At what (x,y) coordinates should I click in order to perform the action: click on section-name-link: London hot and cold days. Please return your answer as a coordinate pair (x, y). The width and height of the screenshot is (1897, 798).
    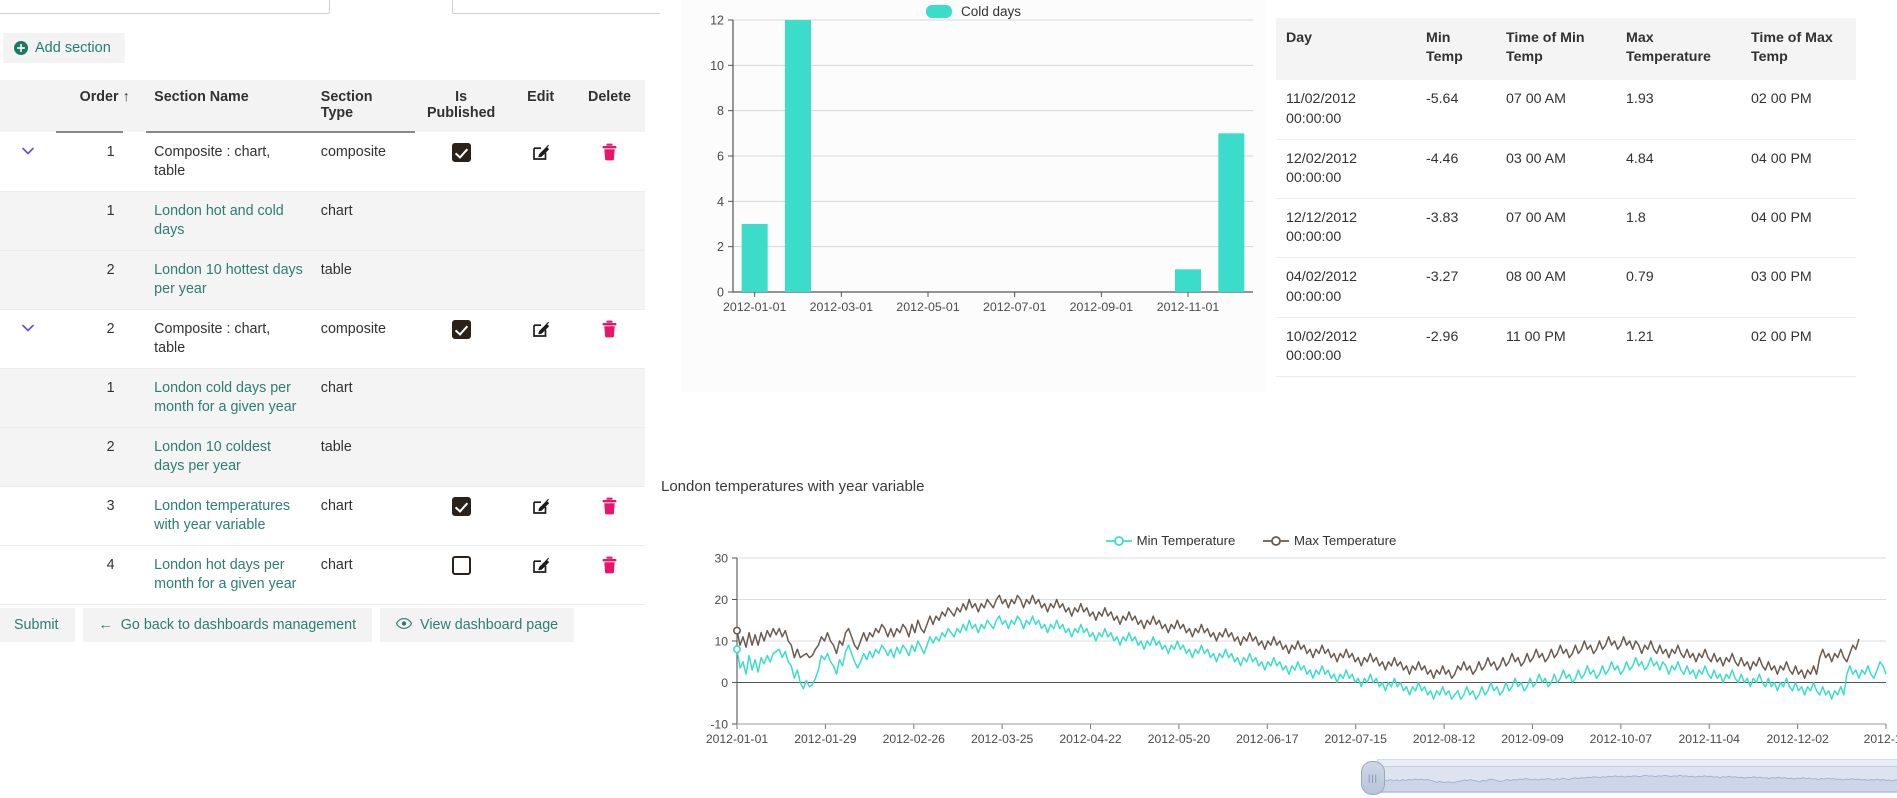
    Looking at the image, I should click on (219, 220).